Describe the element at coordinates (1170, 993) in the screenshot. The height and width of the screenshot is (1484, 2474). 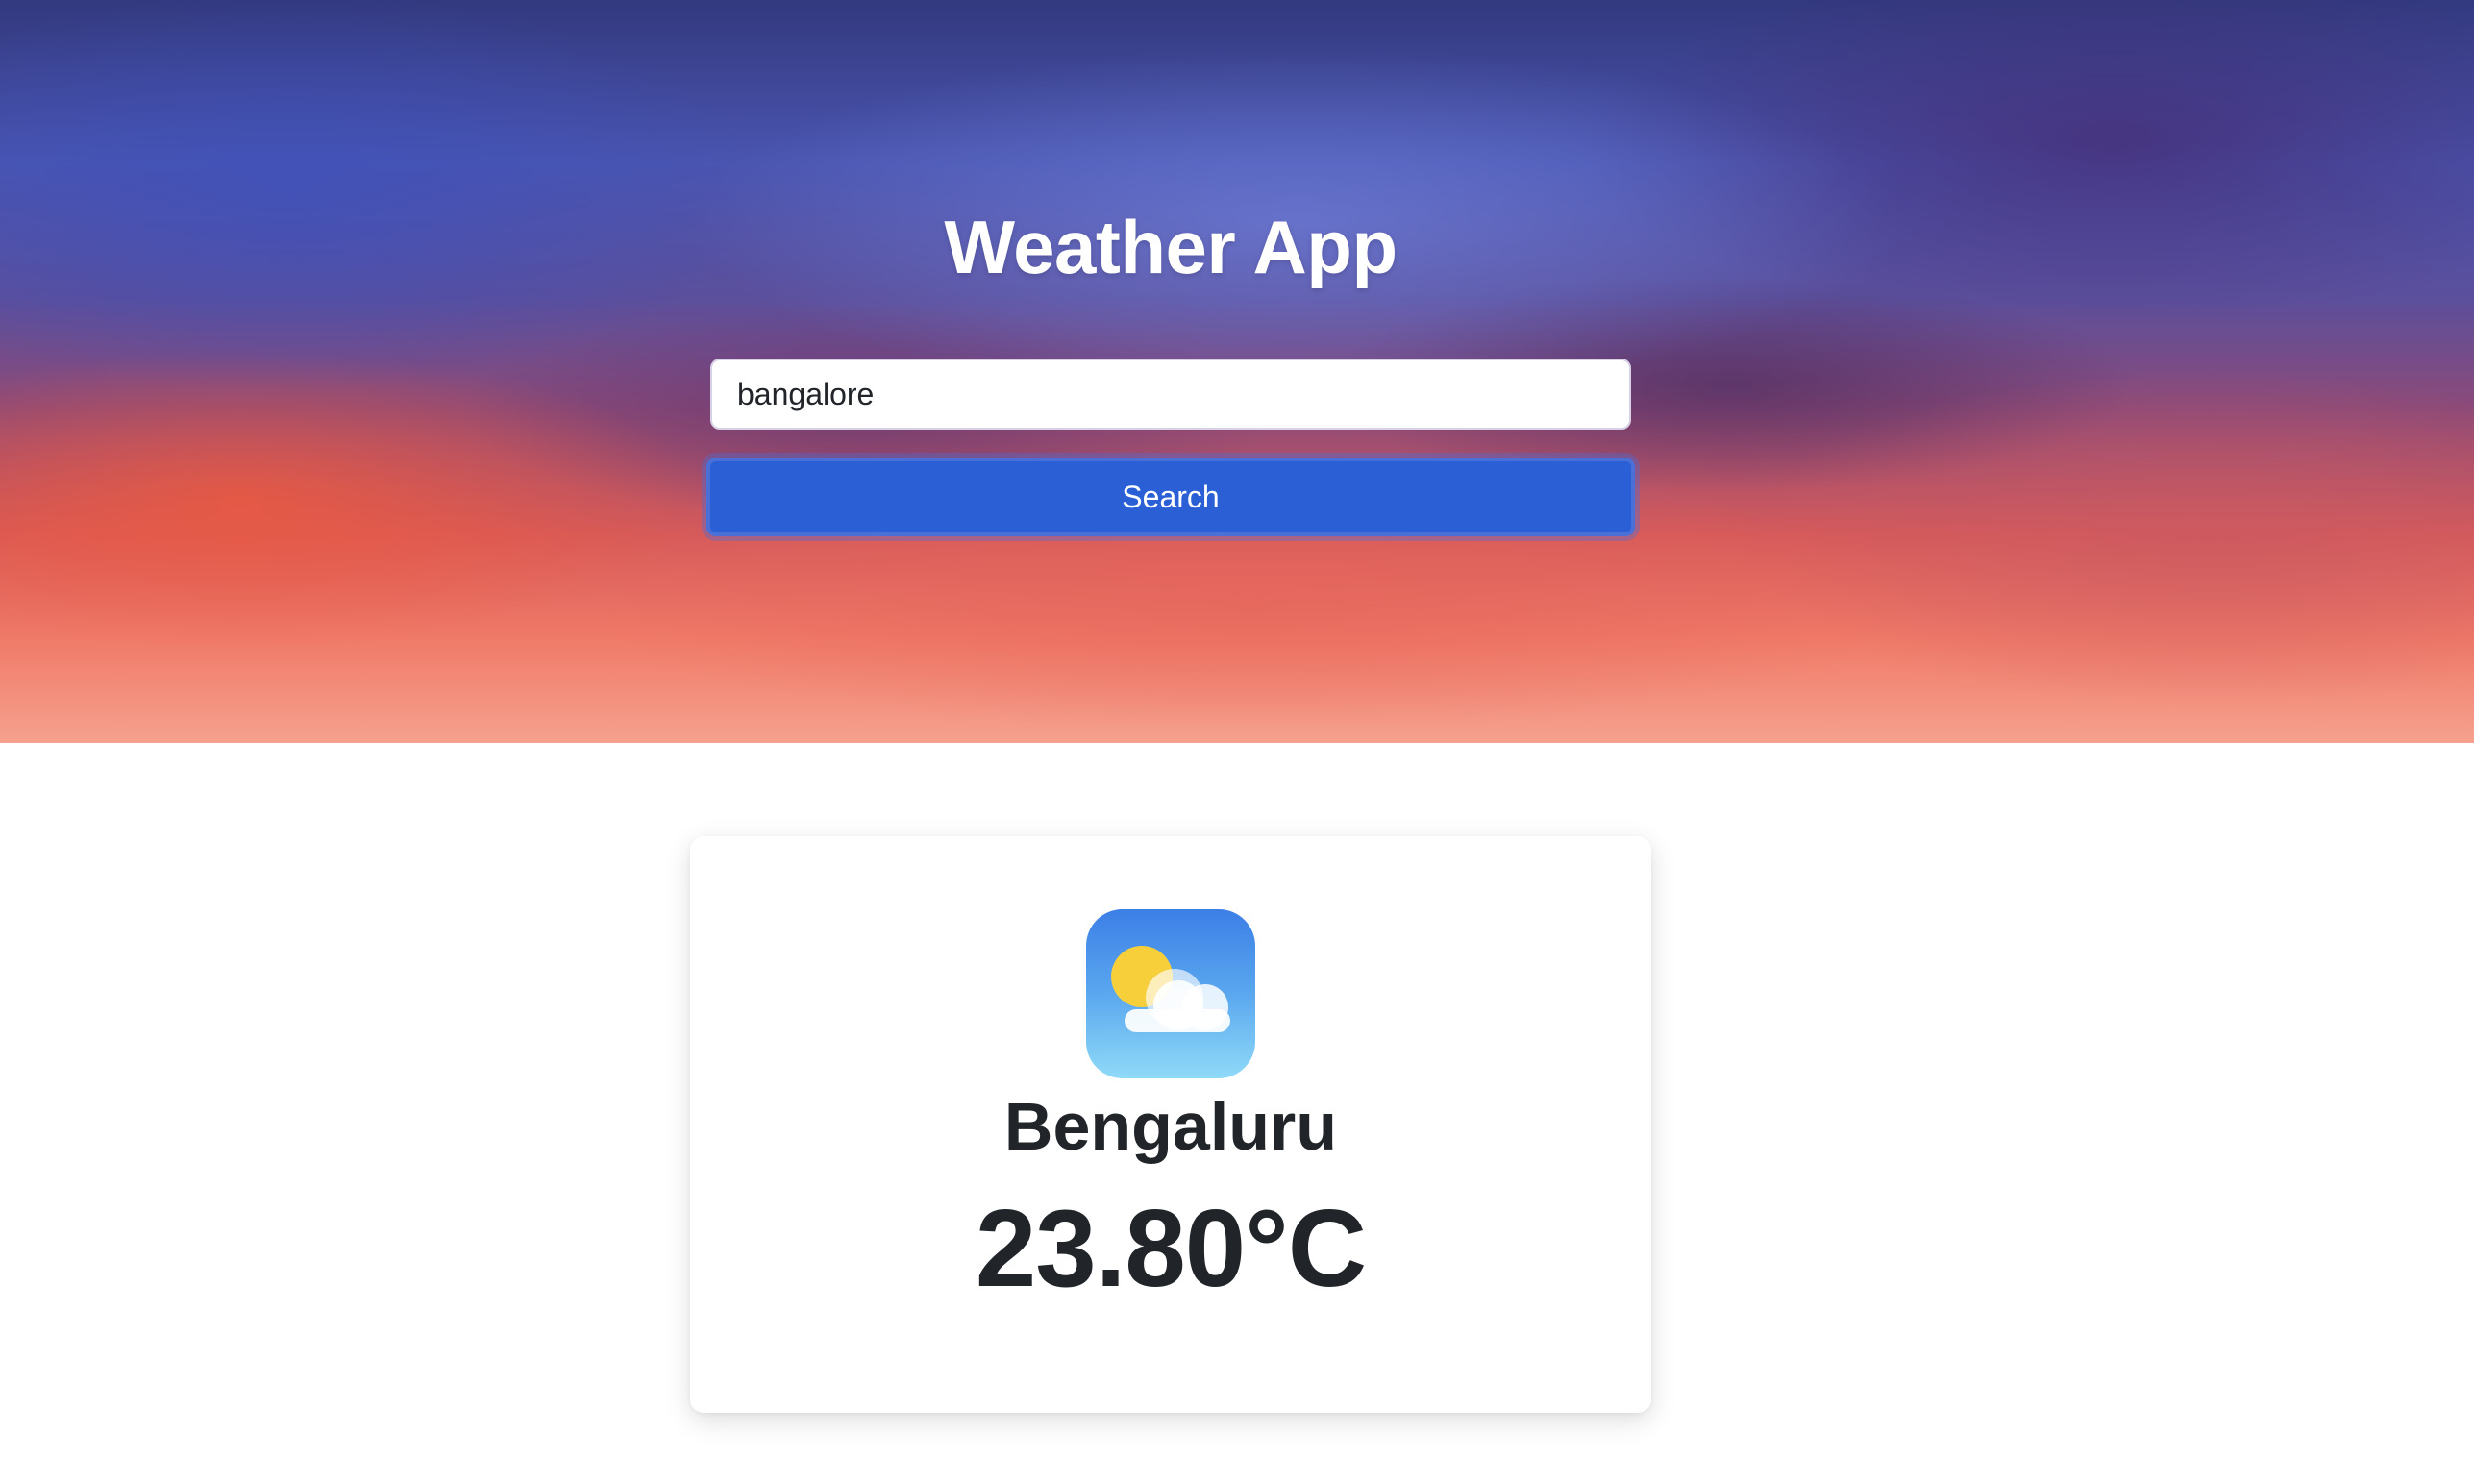
I see `partly-cloudy-icon` at that location.